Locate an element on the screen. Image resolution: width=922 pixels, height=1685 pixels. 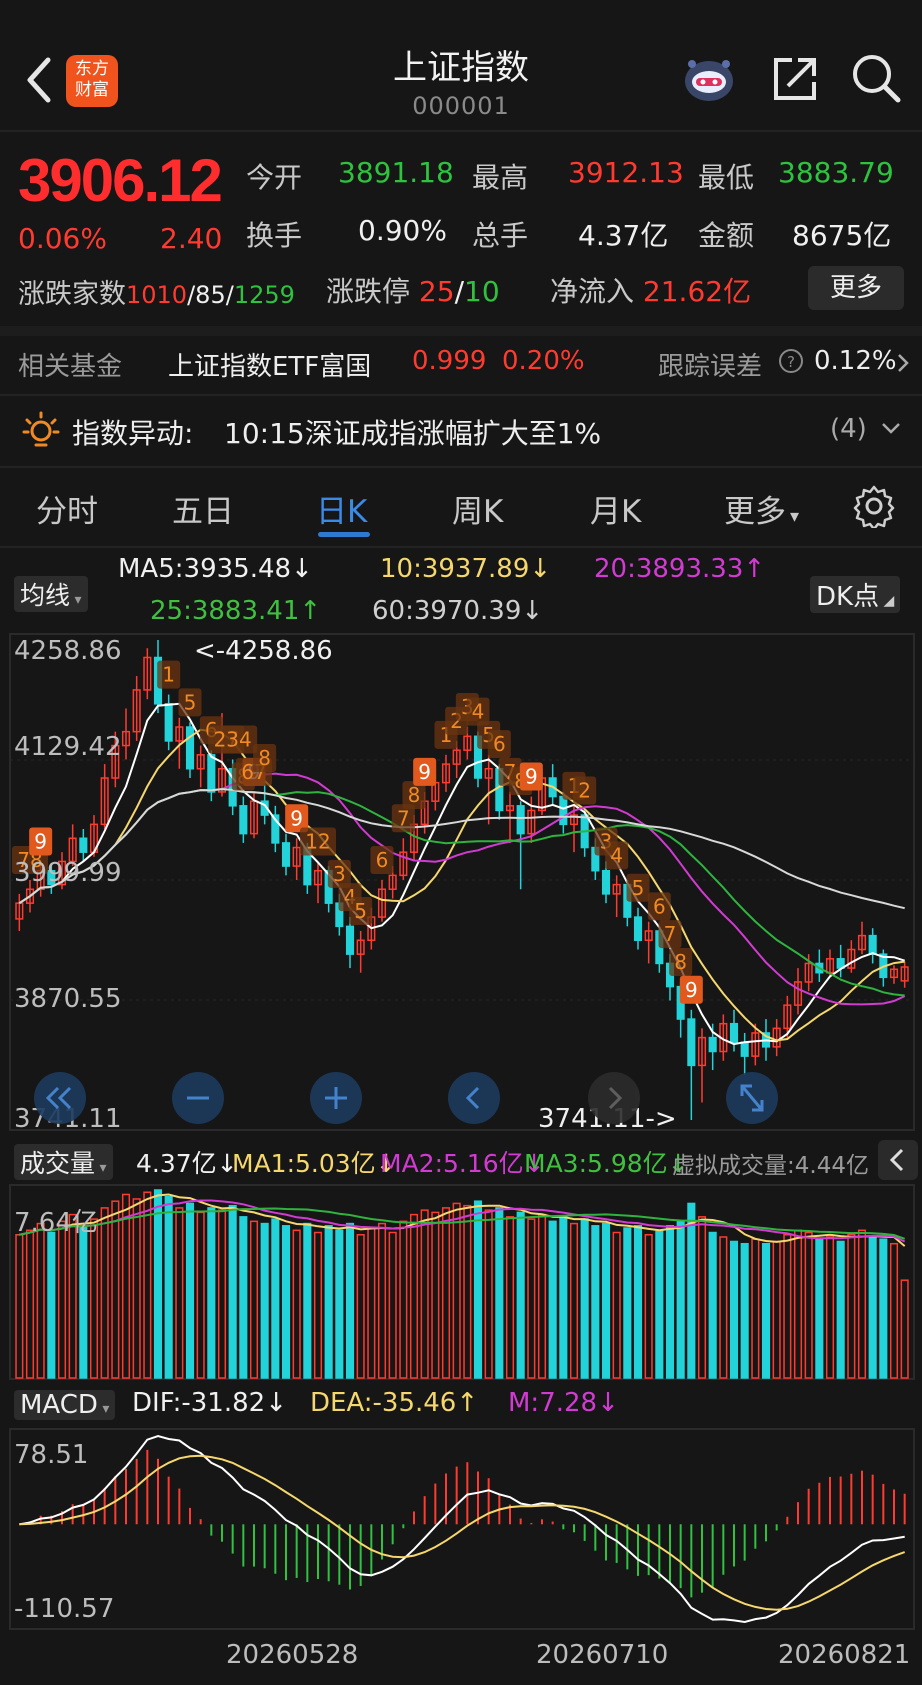
fund-name: 上证指数ETF富国 is located at coordinates (269, 364).